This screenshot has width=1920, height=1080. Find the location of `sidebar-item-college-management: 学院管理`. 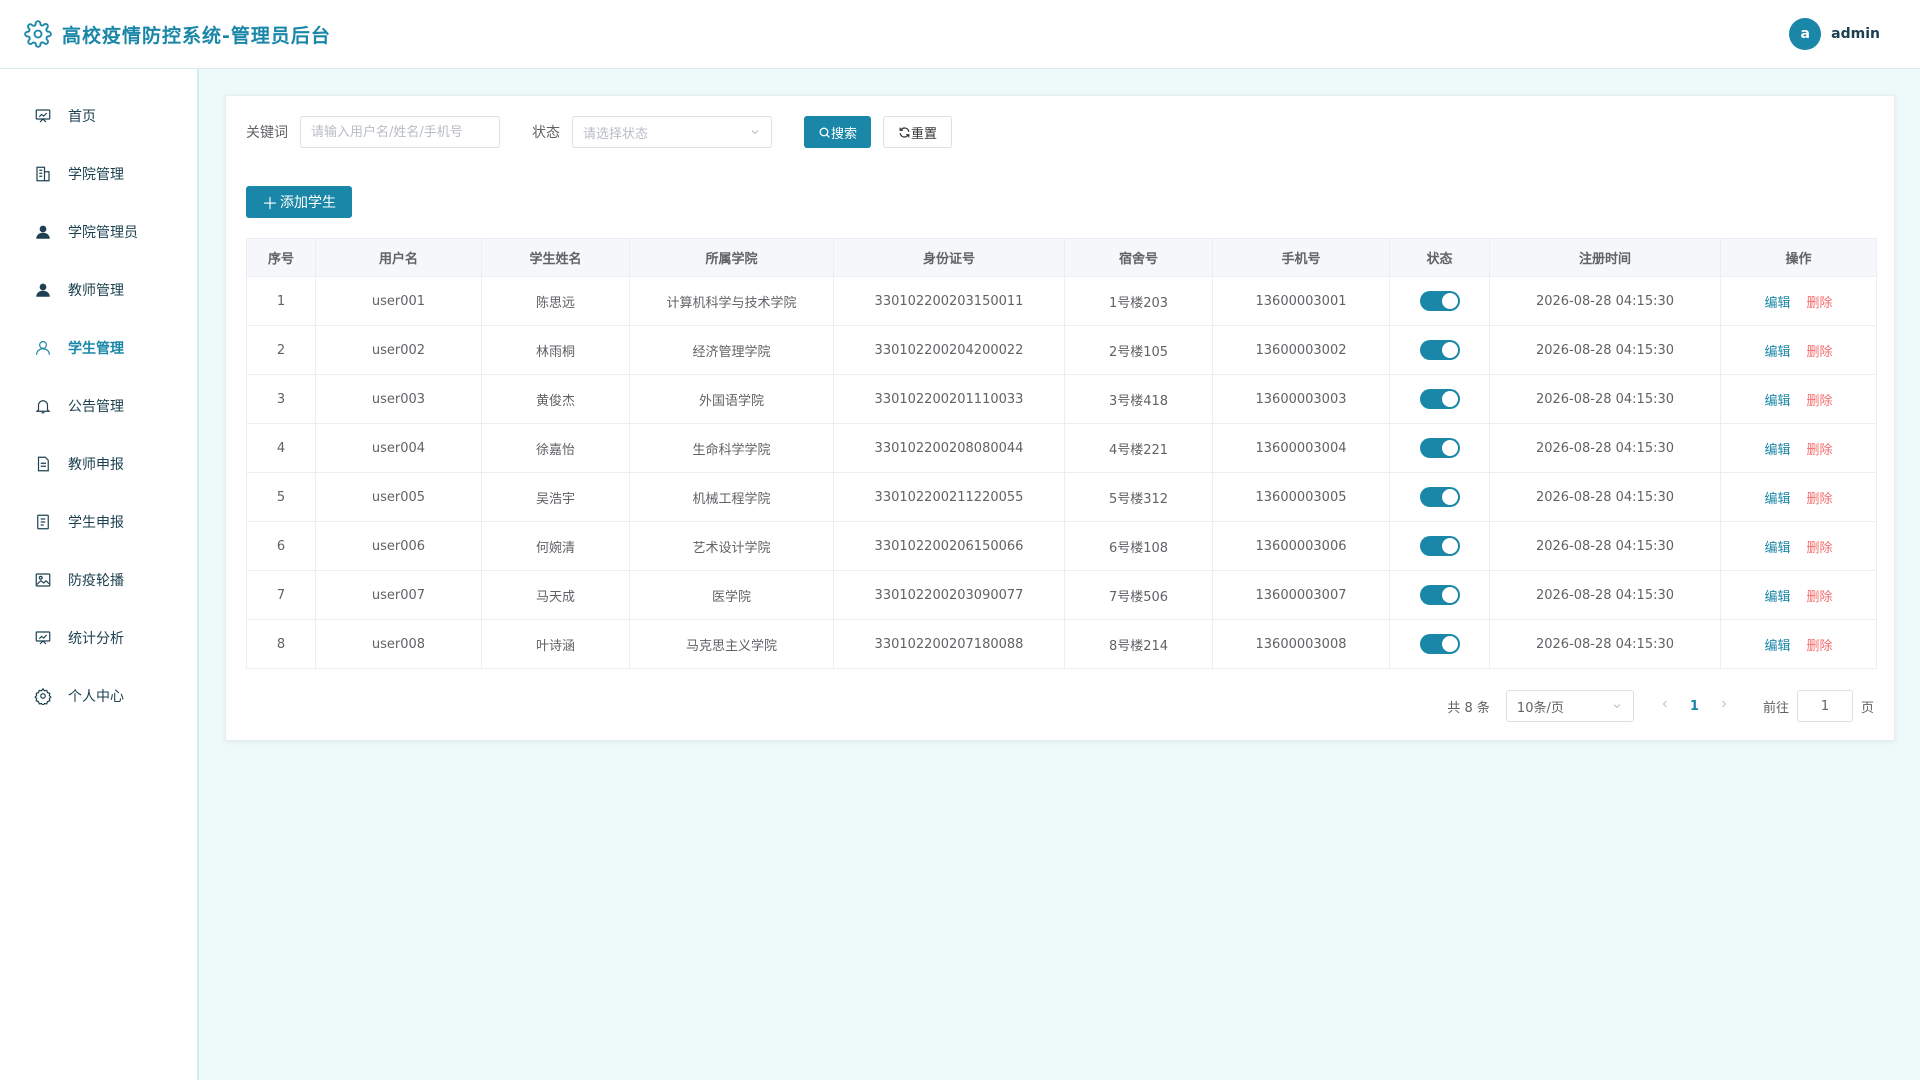

sidebar-item-college-management: 学院管理 is located at coordinates (98, 174).